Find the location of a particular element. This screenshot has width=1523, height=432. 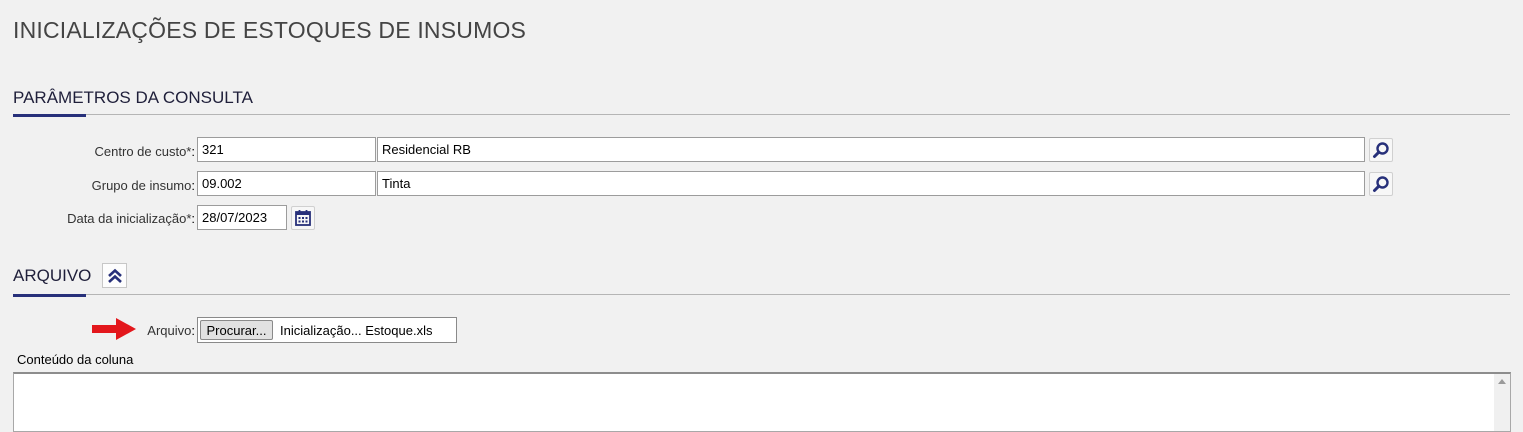

grupo-insumo-search-button is located at coordinates (1381, 184).